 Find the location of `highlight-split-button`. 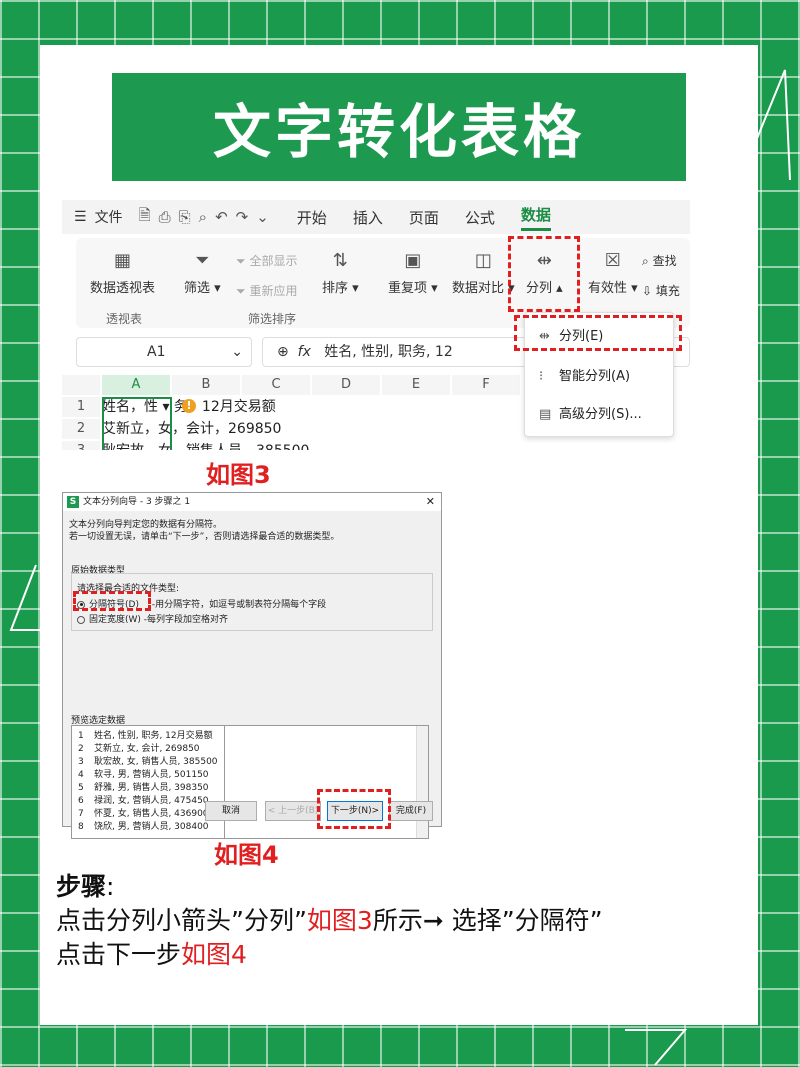

highlight-split-button is located at coordinates (544, 274).